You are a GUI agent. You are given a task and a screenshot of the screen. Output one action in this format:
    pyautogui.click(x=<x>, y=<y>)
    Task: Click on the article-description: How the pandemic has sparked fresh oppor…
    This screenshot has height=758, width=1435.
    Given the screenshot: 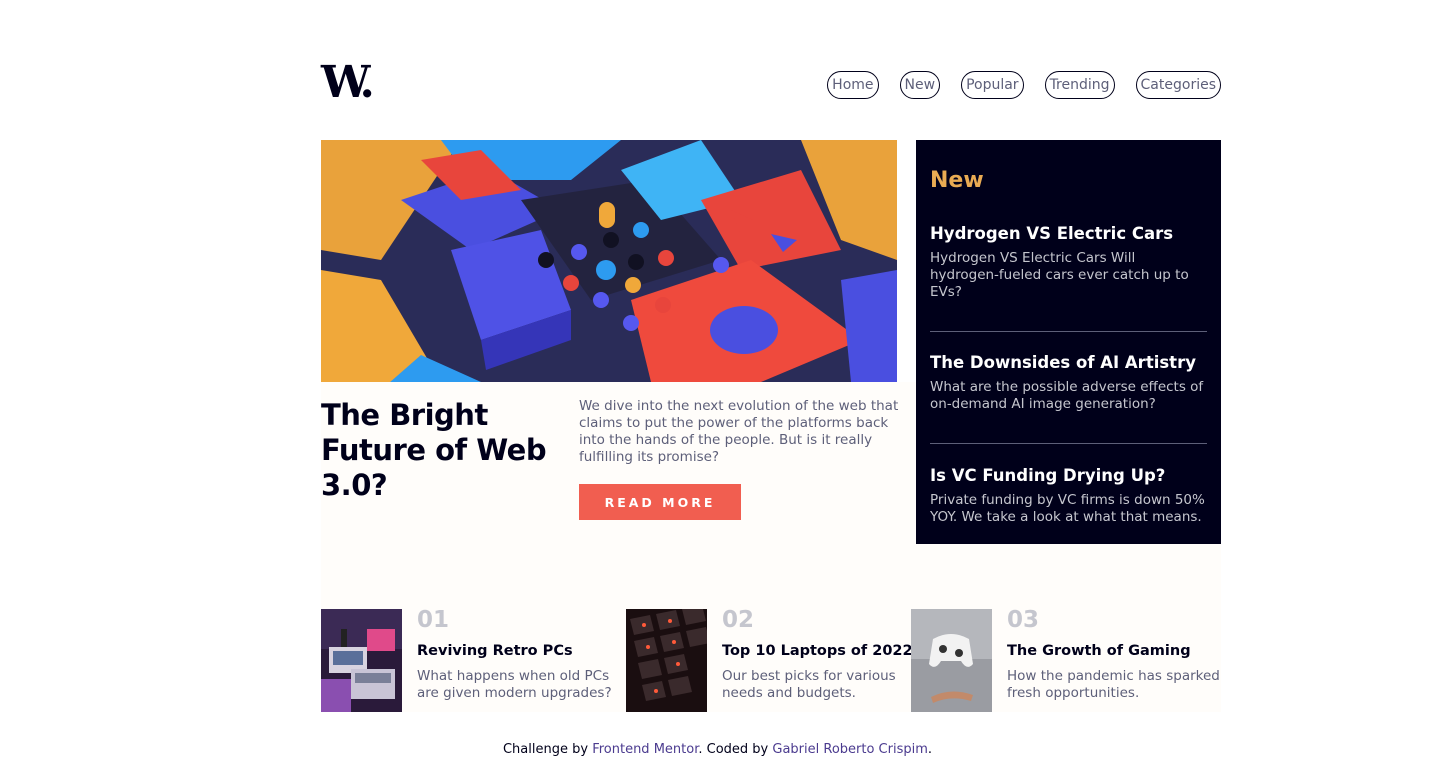 What is the action you would take?
    pyautogui.click(x=1113, y=684)
    